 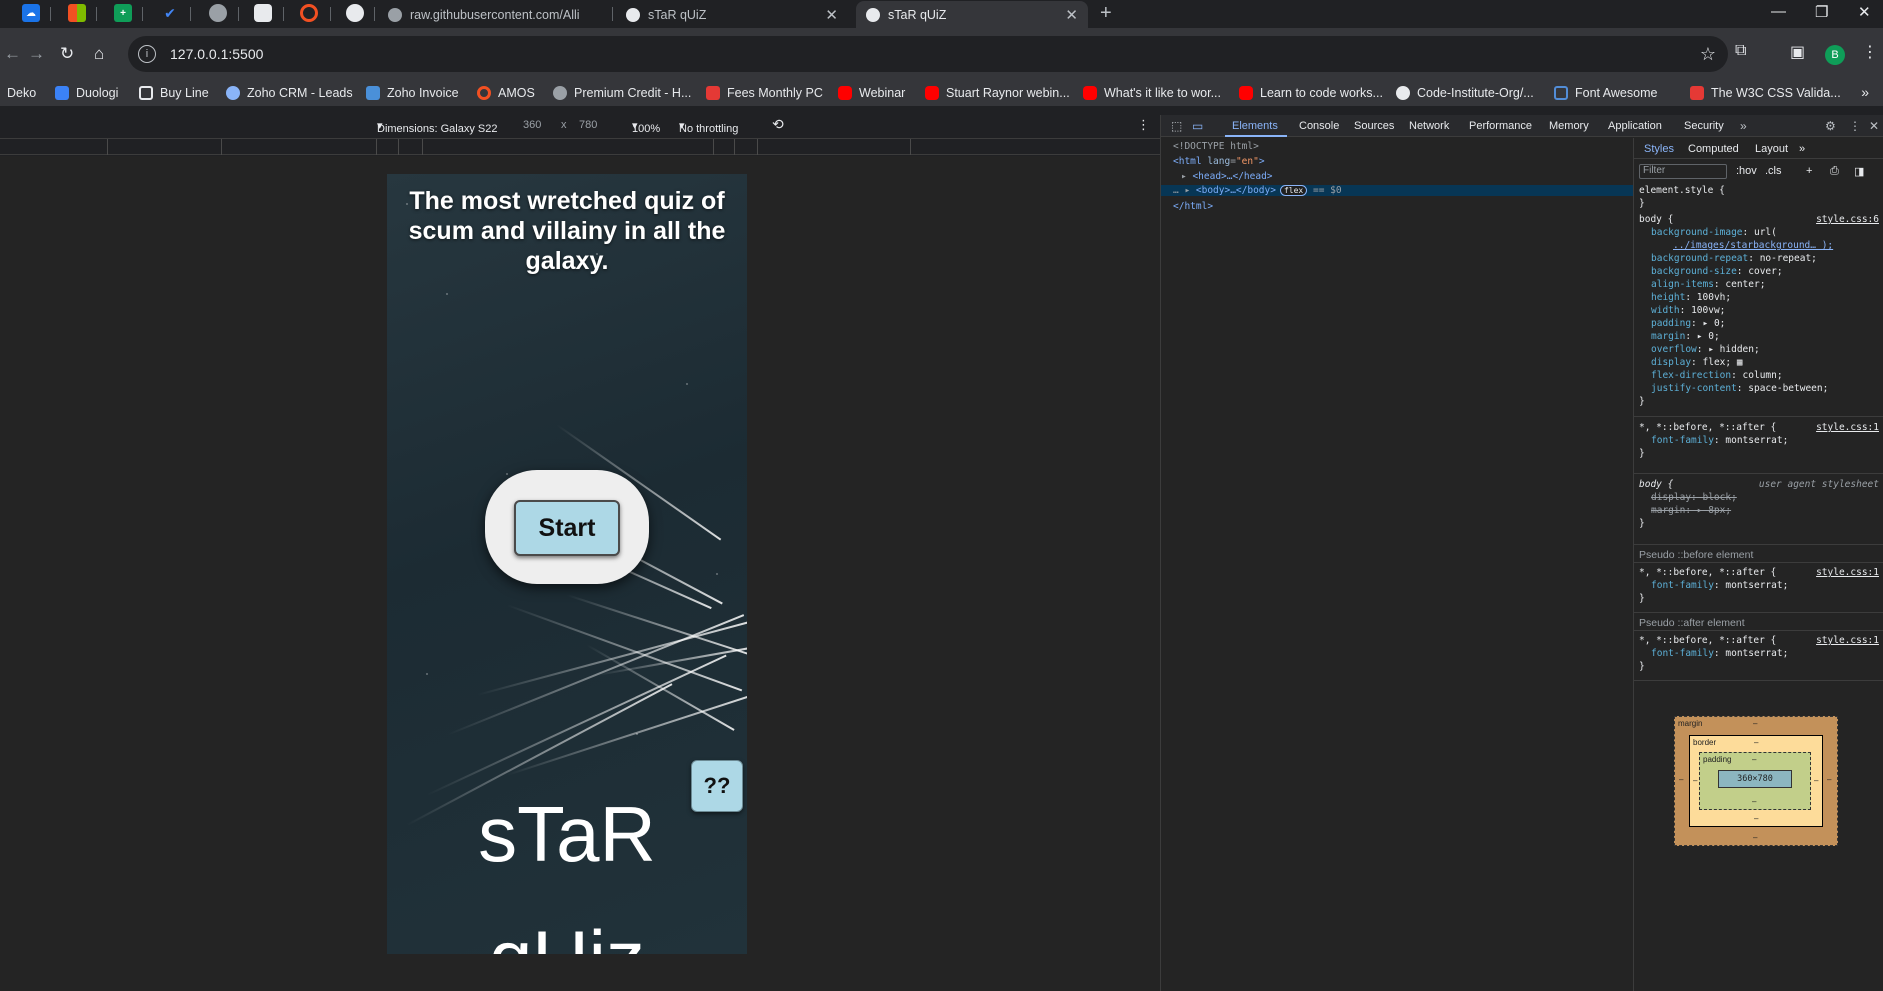 What do you see at coordinates (1293, 190) in the screenshot?
I see `flex-badge: flex` at bounding box center [1293, 190].